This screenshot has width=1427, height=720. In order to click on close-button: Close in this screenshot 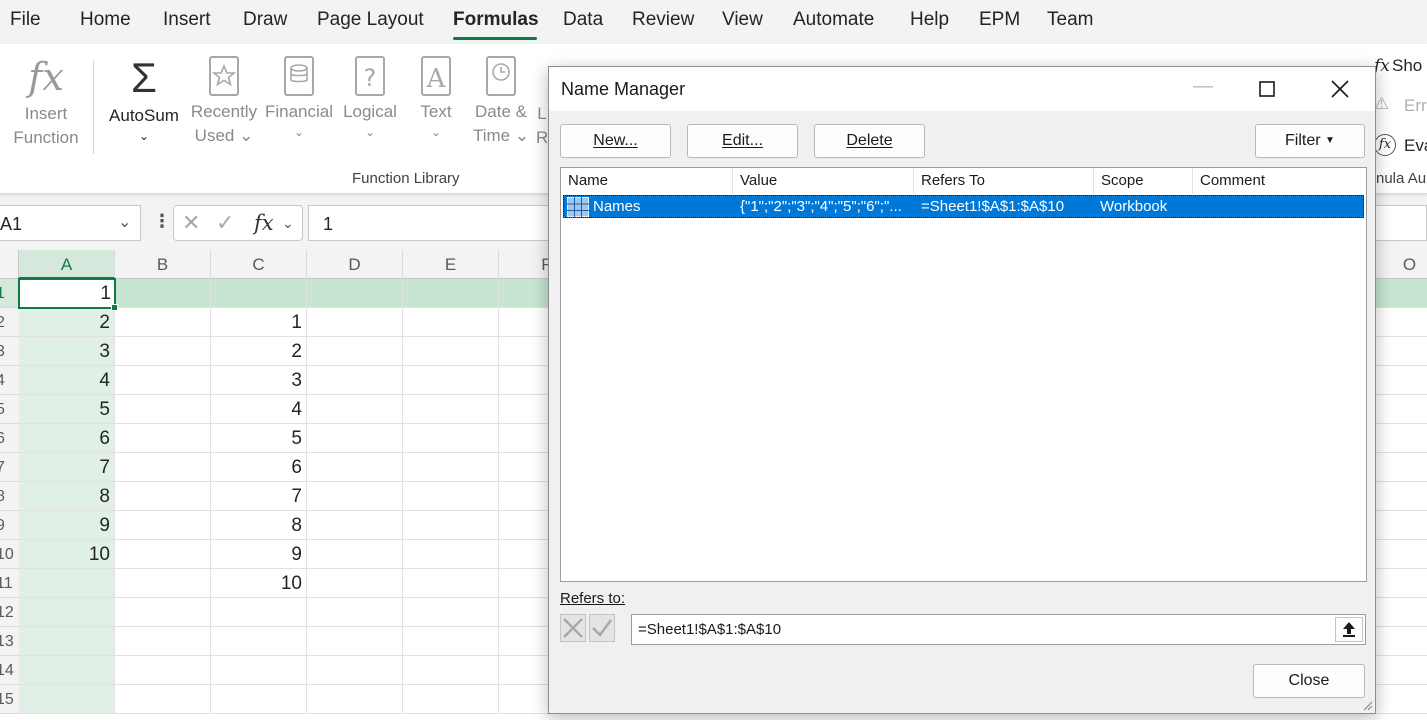, I will do `click(1309, 681)`.